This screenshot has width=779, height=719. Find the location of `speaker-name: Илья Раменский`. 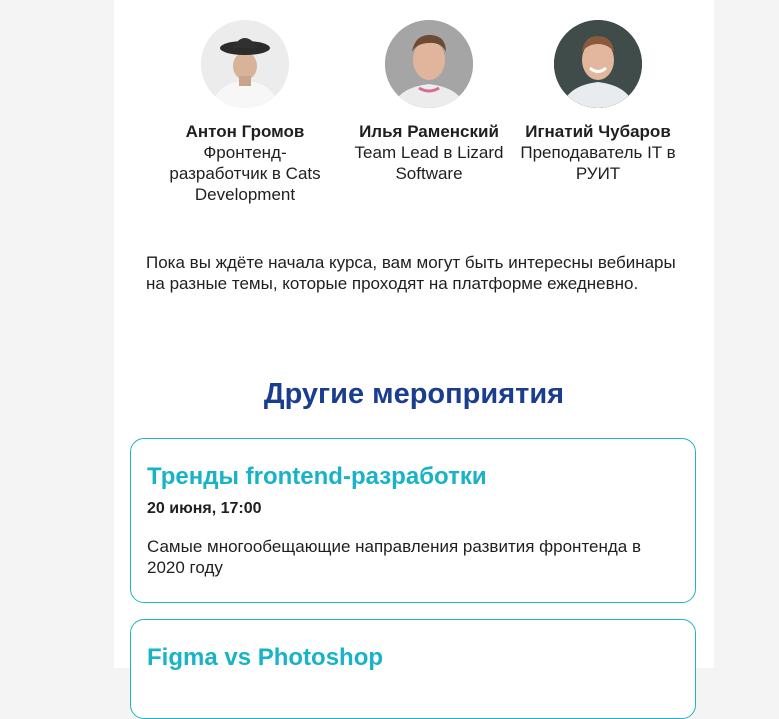

speaker-name: Илья Раменский is located at coordinates (429, 131).